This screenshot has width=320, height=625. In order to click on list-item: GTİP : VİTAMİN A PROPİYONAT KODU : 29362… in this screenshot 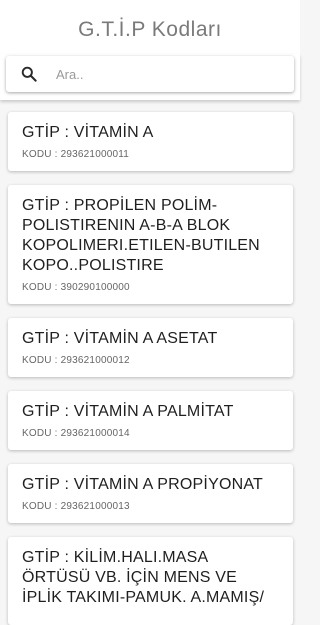, I will do `click(150, 493)`.